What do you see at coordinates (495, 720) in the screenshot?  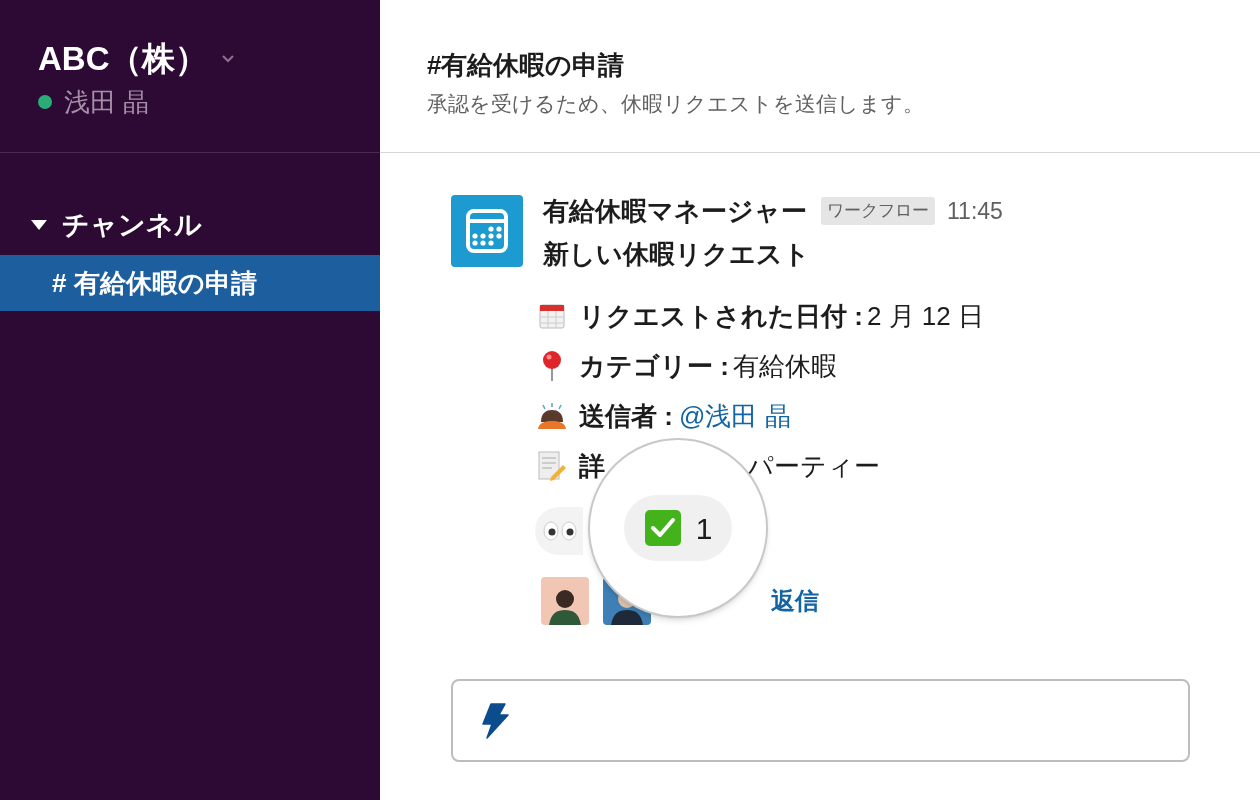 I see `lightning-icon` at bounding box center [495, 720].